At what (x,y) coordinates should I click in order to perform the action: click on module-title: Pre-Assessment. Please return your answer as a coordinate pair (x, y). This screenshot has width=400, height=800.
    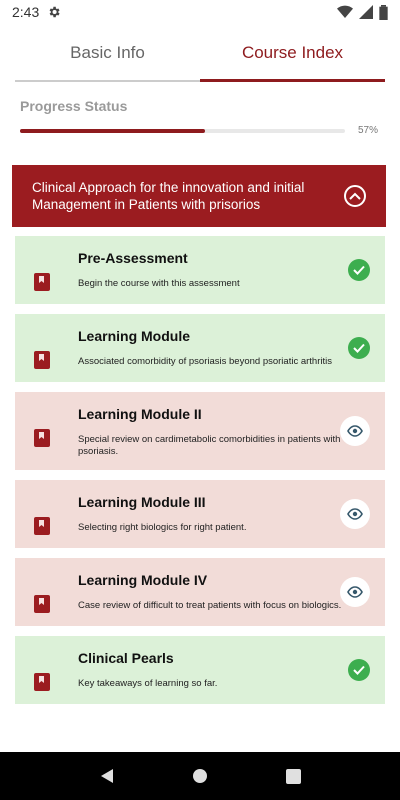
    Looking at the image, I should click on (133, 258).